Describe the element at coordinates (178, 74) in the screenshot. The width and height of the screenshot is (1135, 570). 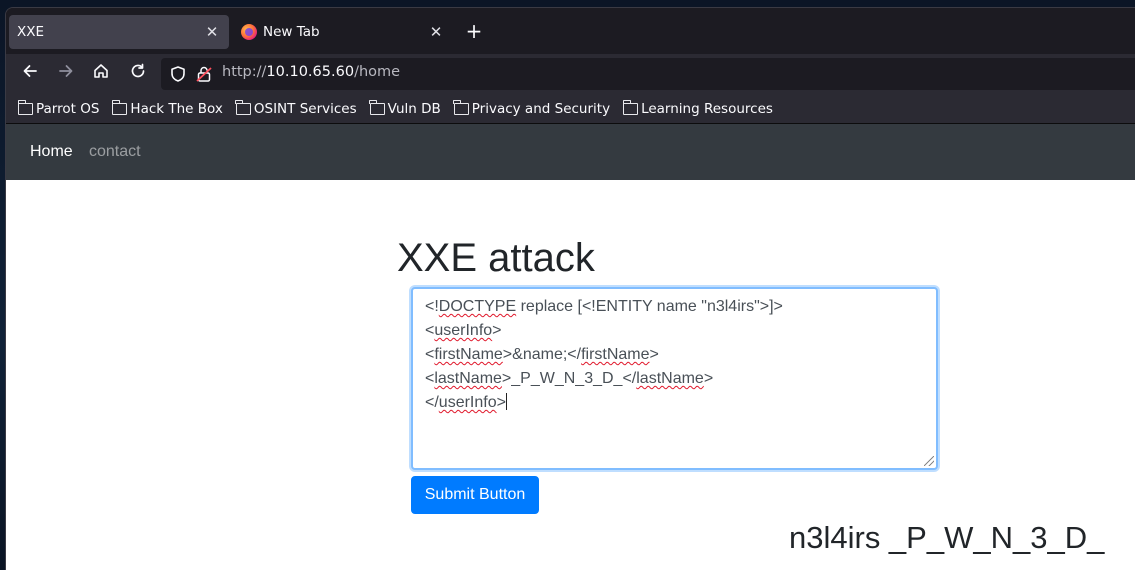
I see `tracking-shield-icon` at that location.